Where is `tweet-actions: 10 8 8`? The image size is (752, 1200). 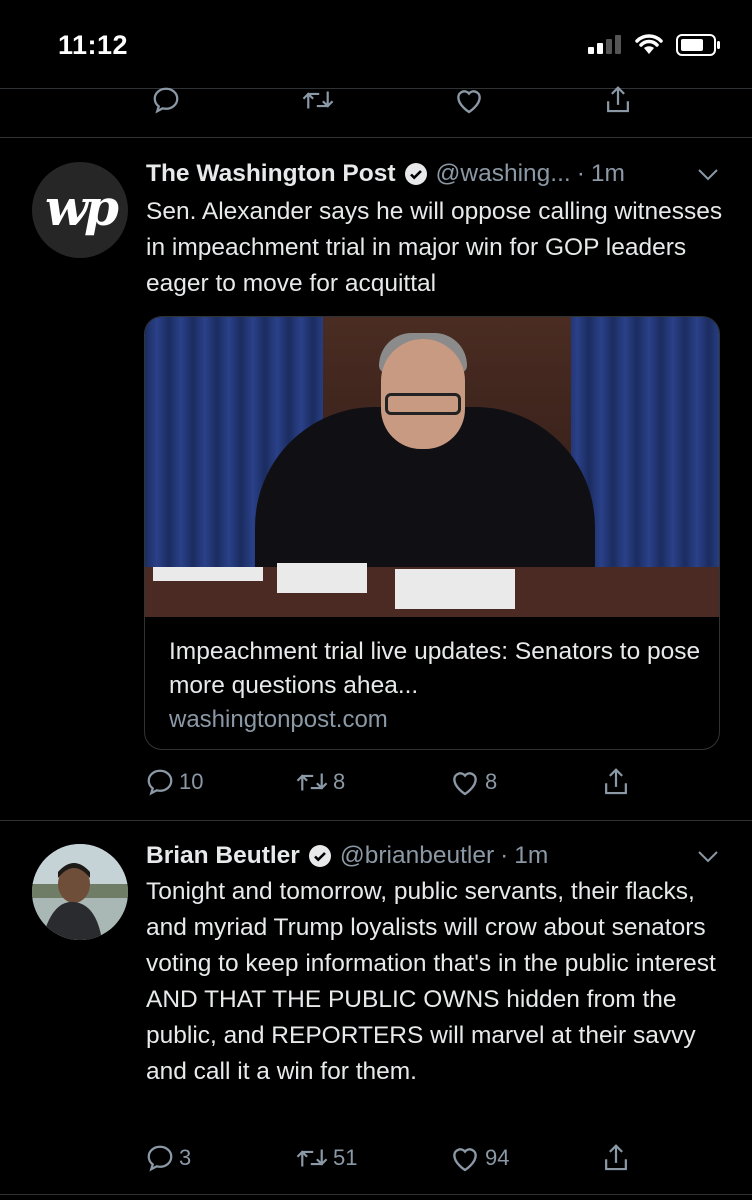 tweet-actions: 10 8 8 is located at coordinates (395, 782).